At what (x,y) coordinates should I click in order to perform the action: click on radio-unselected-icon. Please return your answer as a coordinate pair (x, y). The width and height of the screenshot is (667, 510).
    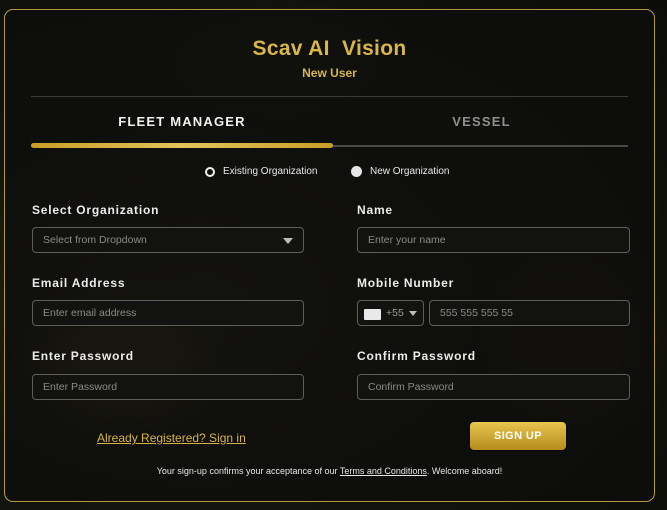
    Looking at the image, I should click on (210, 171).